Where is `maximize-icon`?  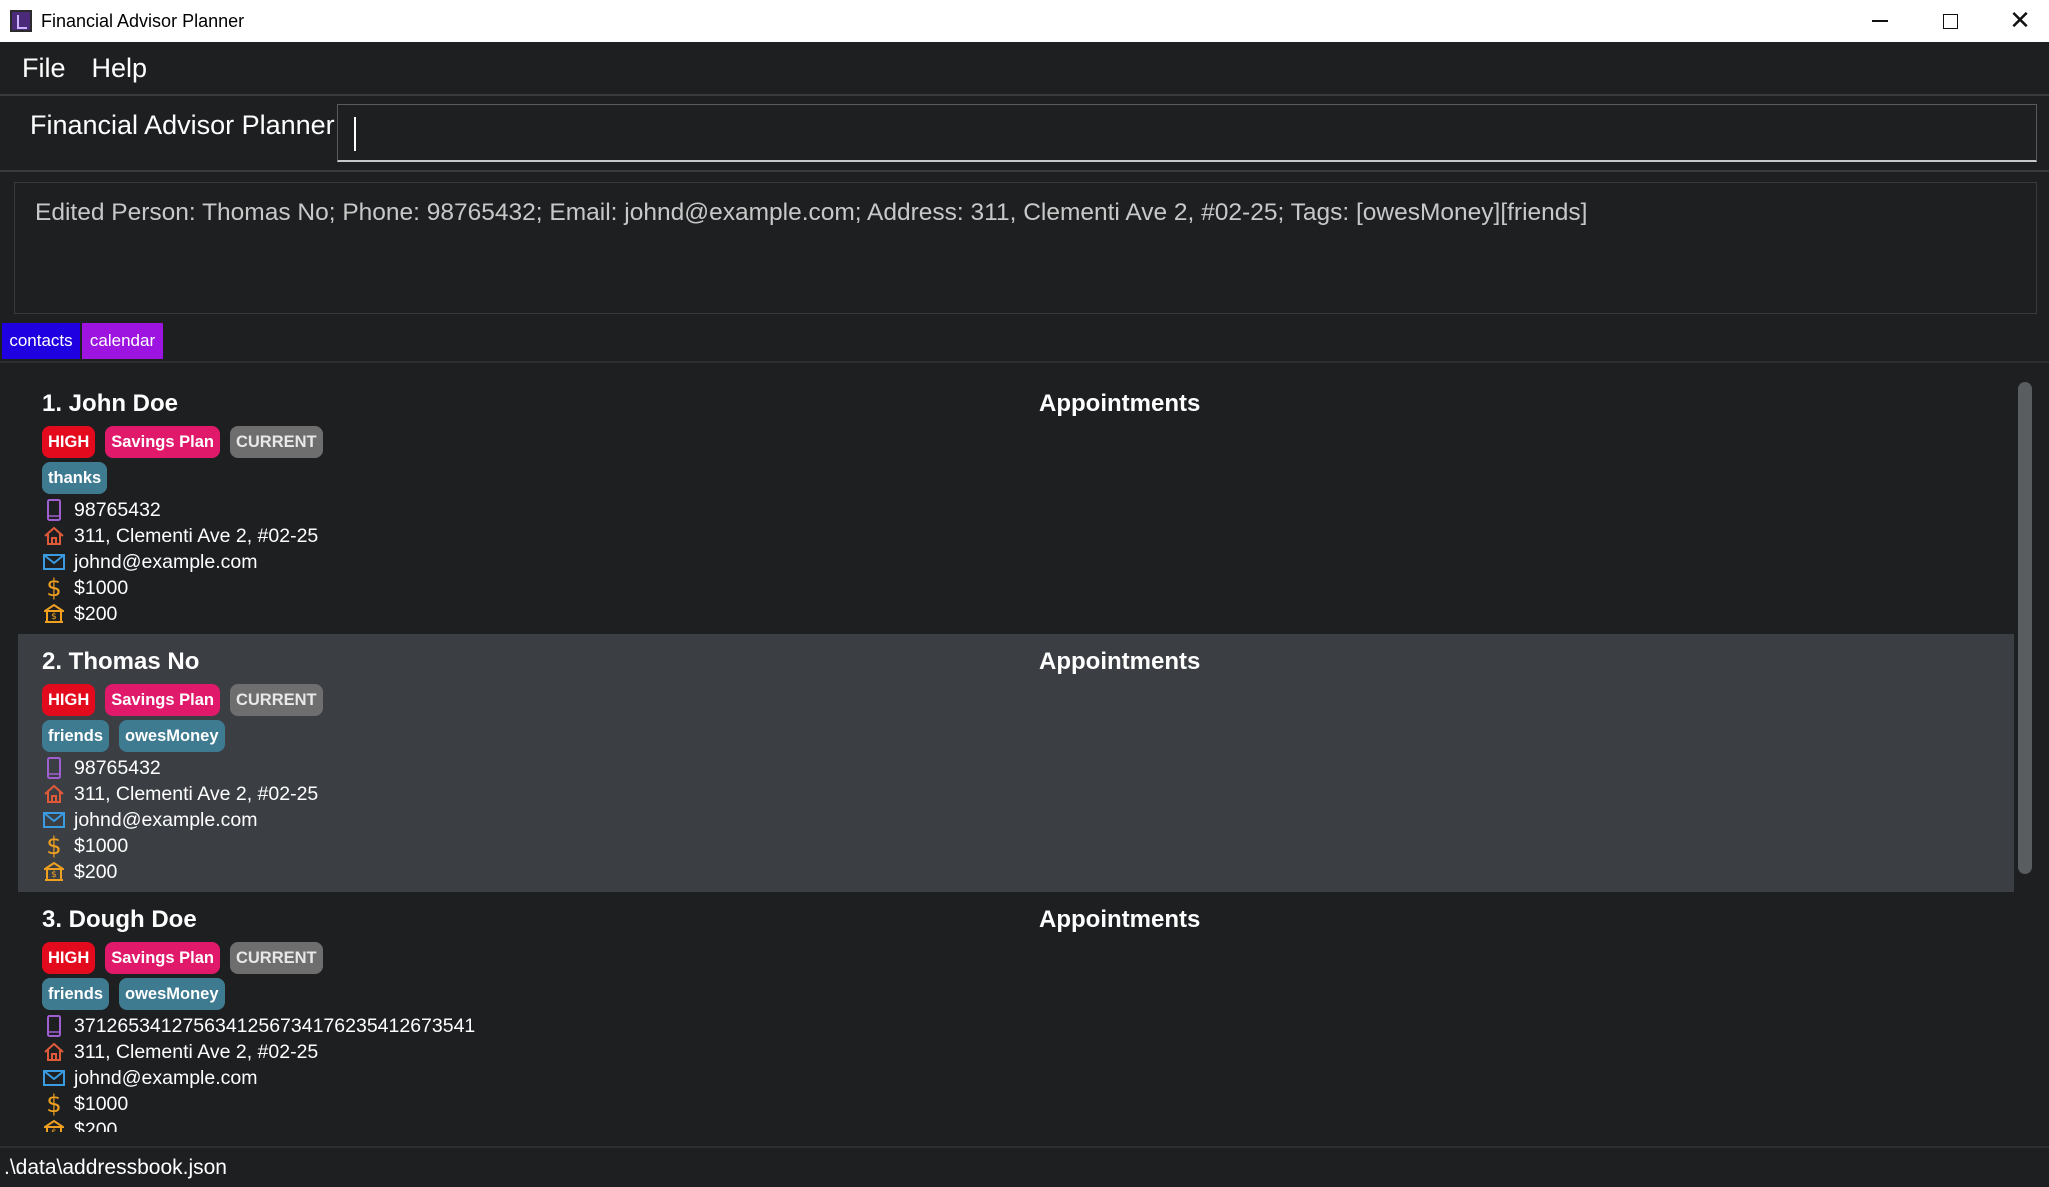
maximize-icon is located at coordinates (1950, 21).